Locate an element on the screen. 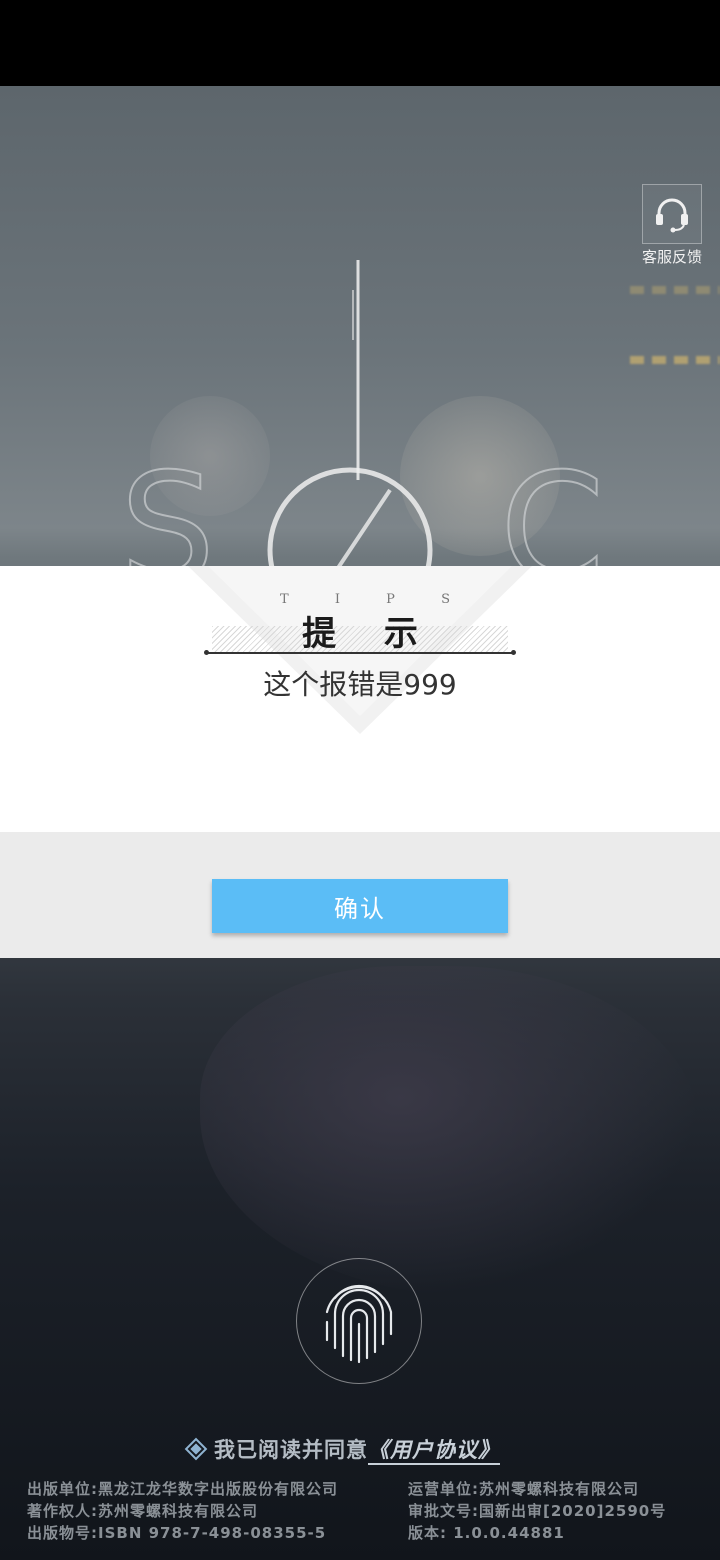 This screenshot has height=1560, width=720. fingerprint-icon is located at coordinates (359, 1324).